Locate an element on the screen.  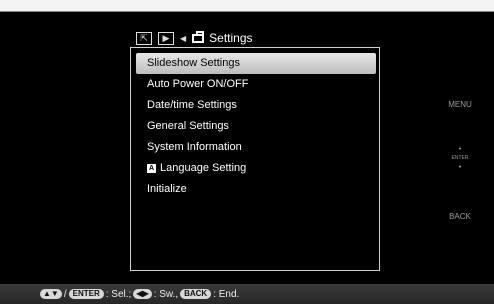
menu-item-general-settings: General Settings is located at coordinates (256, 126).